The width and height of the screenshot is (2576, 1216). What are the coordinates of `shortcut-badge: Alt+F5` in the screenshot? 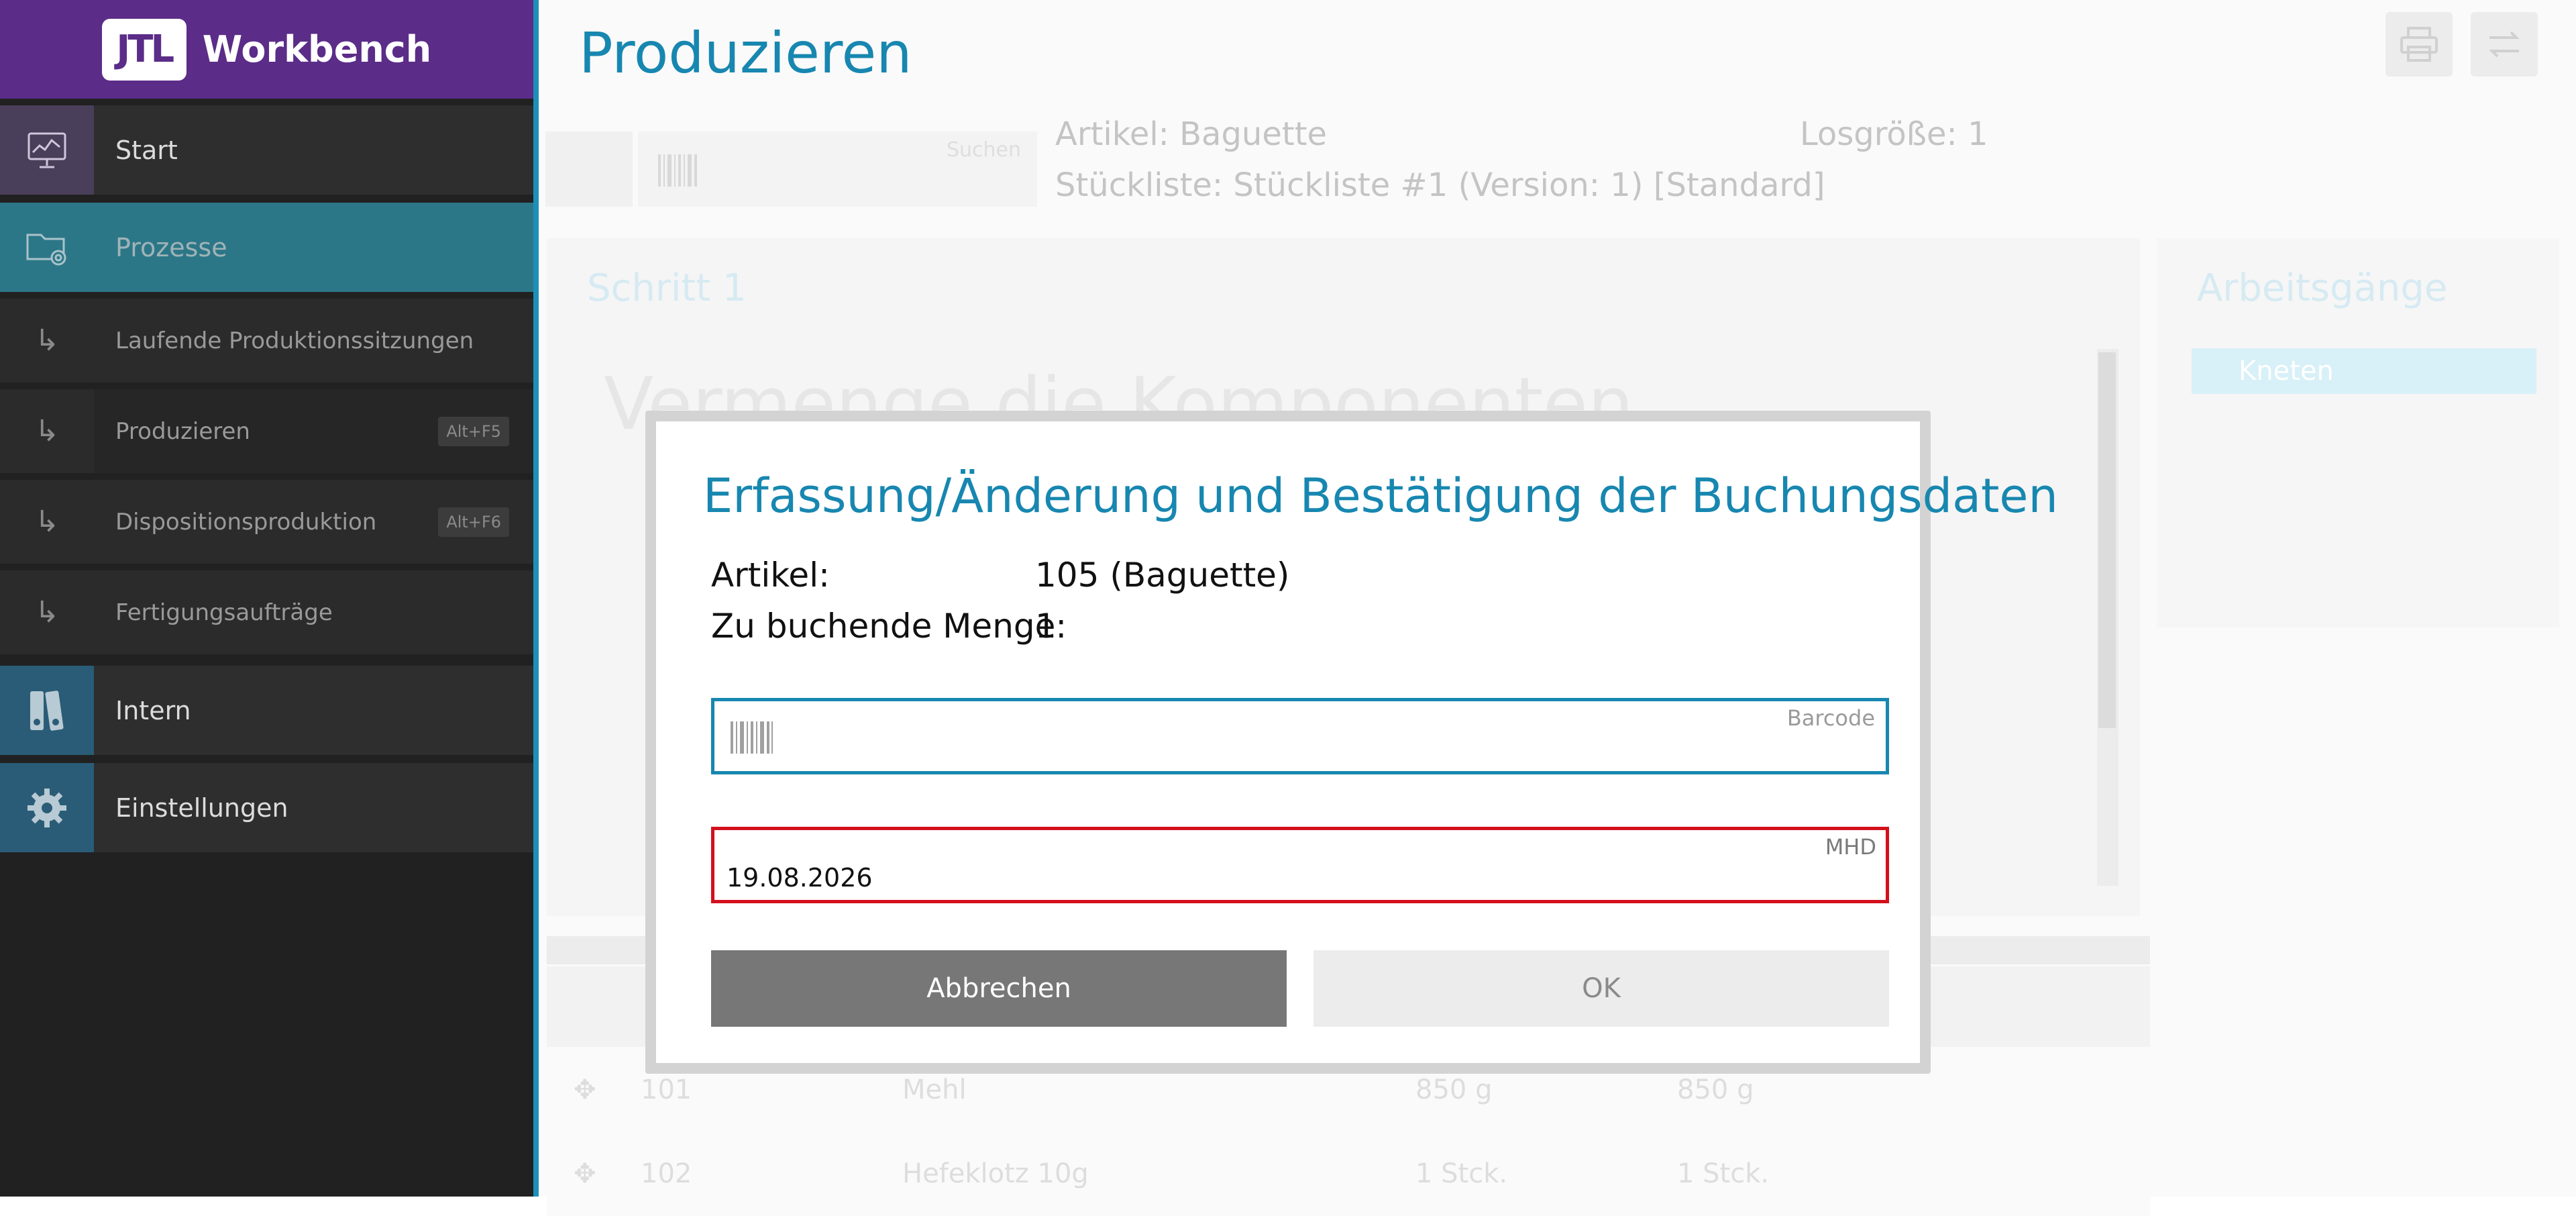 It's located at (473, 431).